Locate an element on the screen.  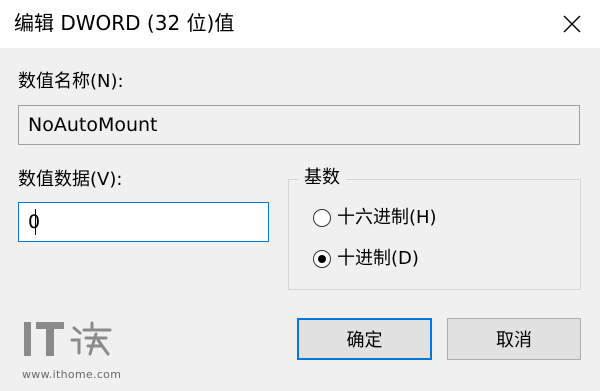
radio-hexadecimal-label: 十六进制(H) is located at coordinates (387, 217).